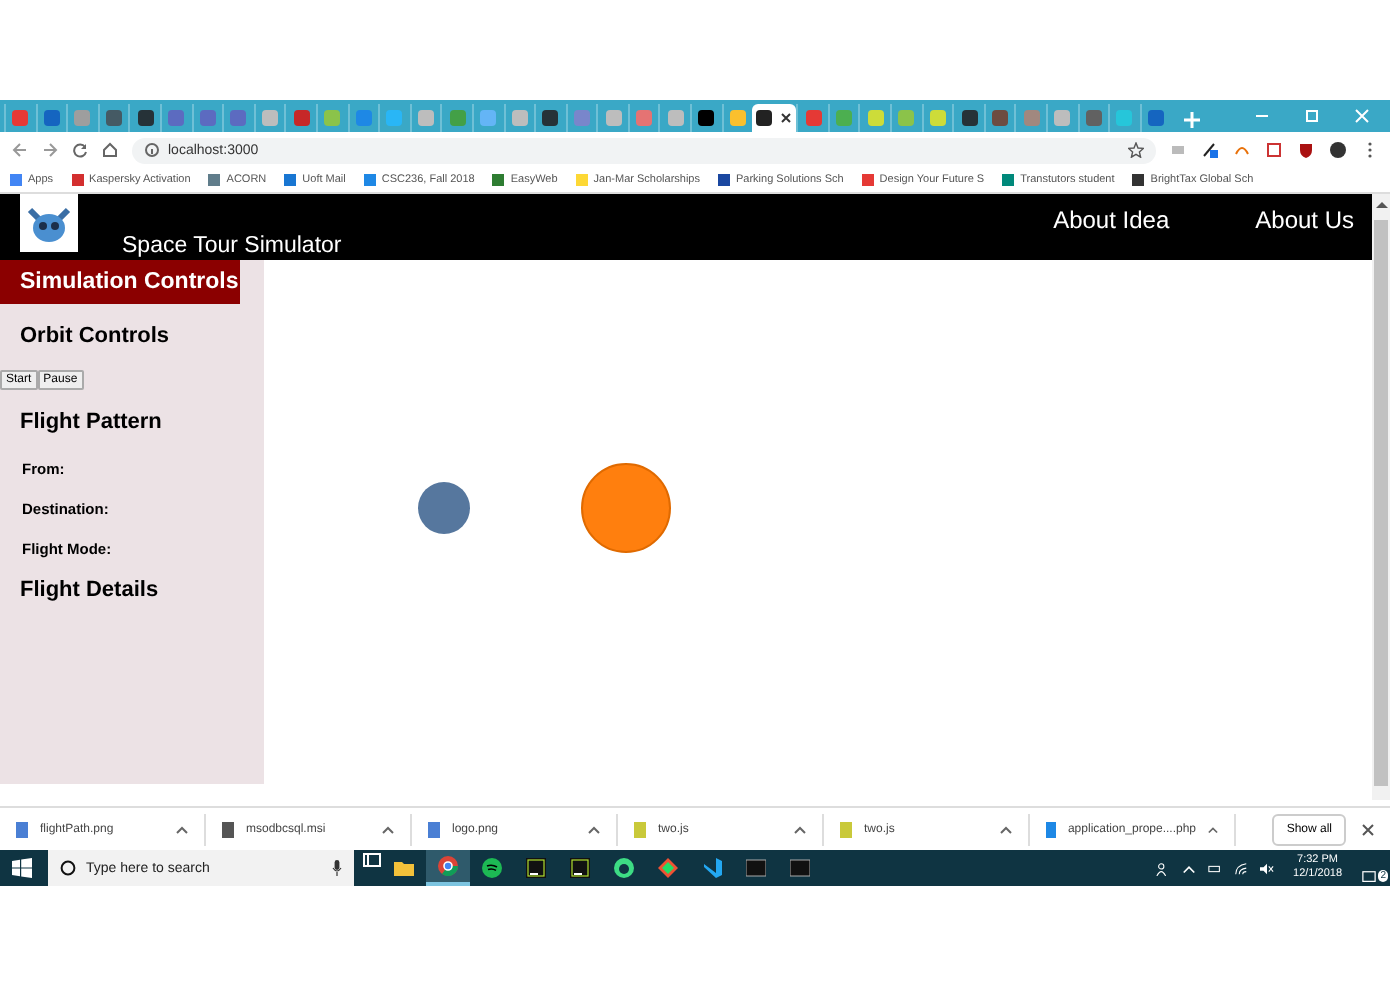 The height and width of the screenshot is (988, 1390). I want to click on scrollbar, so click(1381, 497).